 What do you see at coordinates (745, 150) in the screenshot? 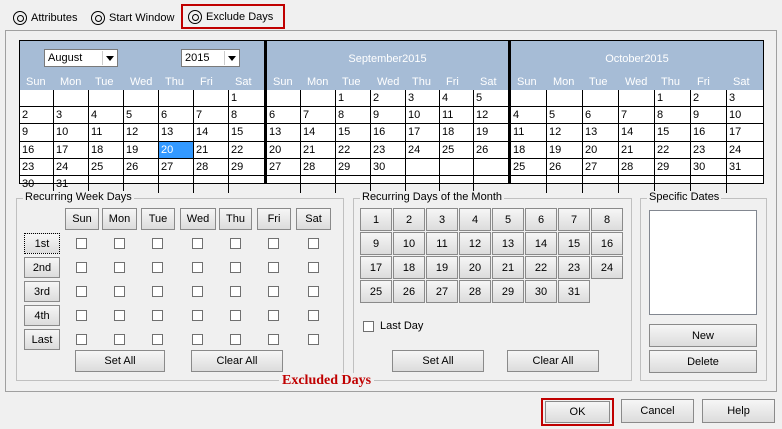
I see `calendar-day: 24` at bounding box center [745, 150].